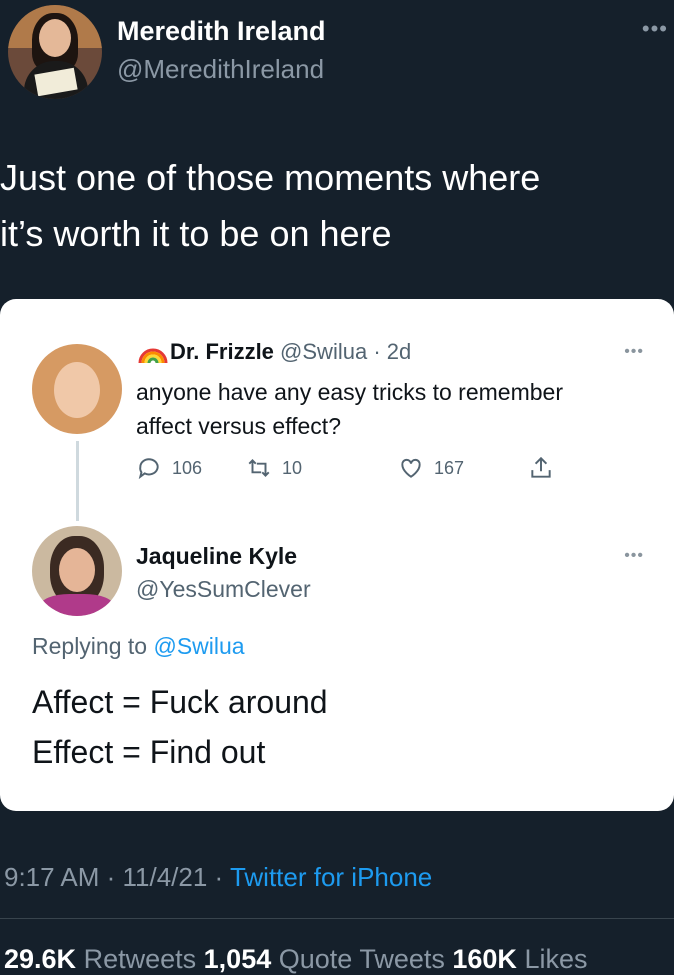  What do you see at coordinates (90, 646) in the screenshot?
I see `replying-prefix: Replying to` at bounding box center [90, 646].